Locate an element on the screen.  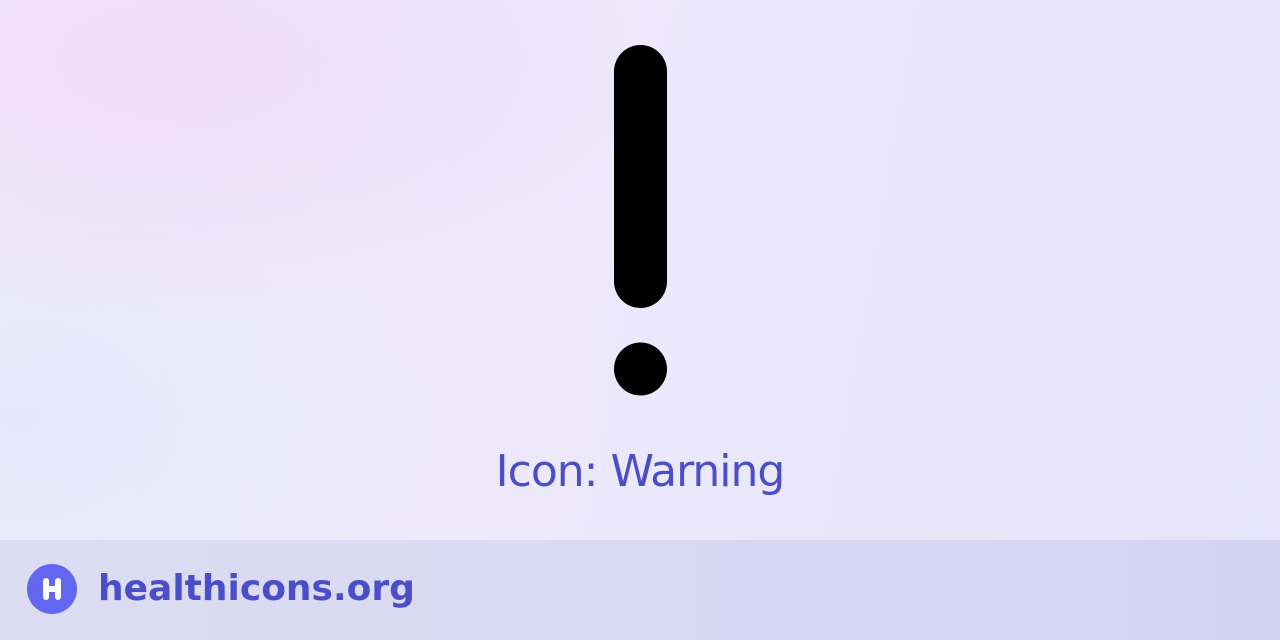
warning-icon is located at coordinates (640, 220).